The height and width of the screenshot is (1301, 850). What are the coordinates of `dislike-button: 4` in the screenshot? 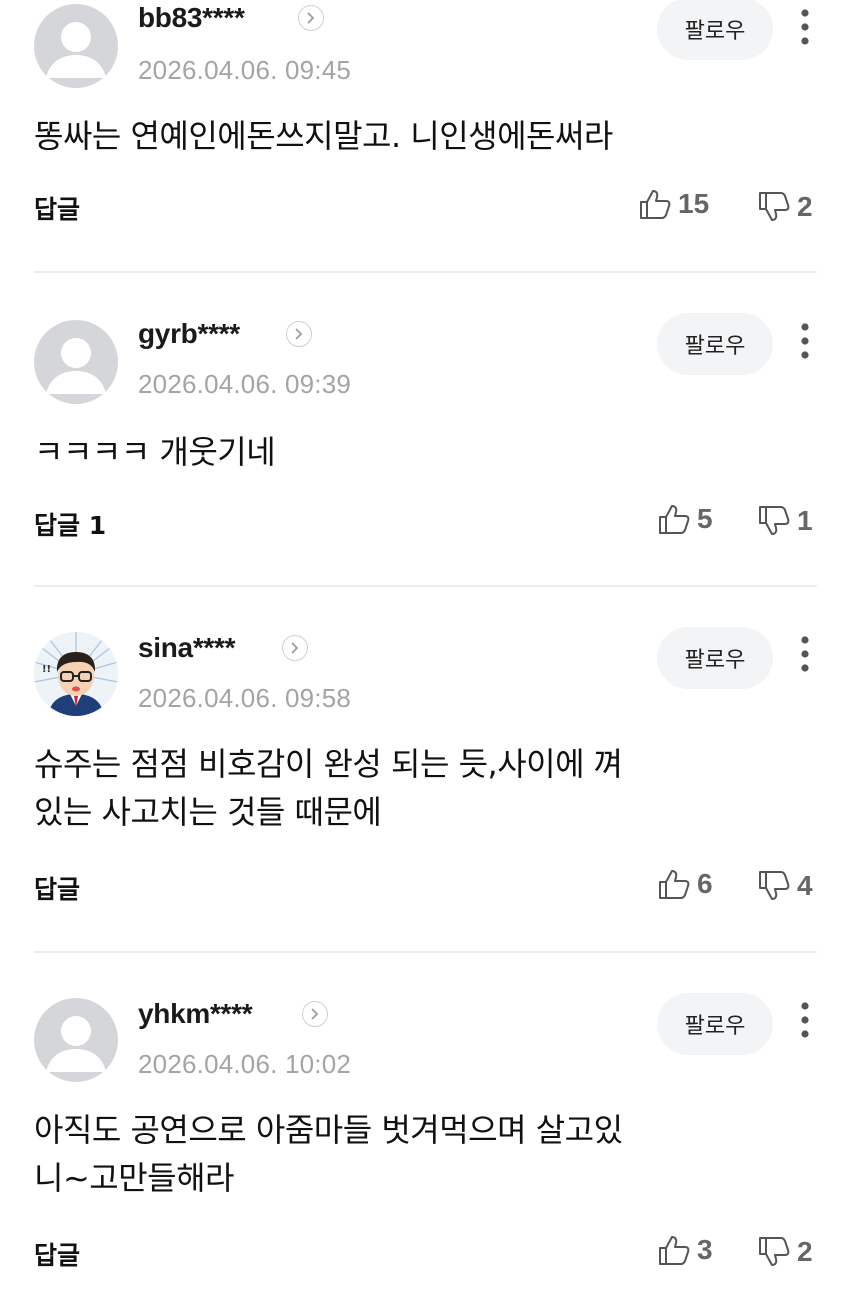 It's located at (785, 886).